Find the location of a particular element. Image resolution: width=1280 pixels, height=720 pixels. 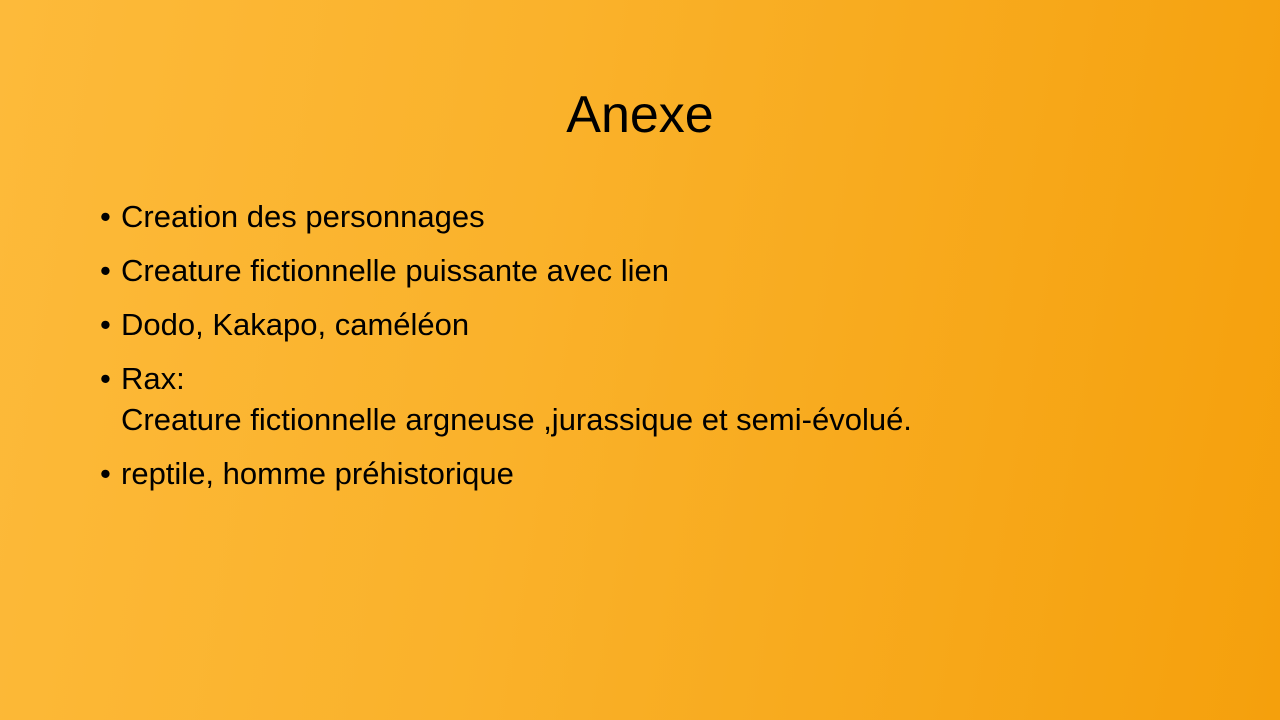

bullet-text: reptile, homme préhistorique is located at coordinates (660, 473).